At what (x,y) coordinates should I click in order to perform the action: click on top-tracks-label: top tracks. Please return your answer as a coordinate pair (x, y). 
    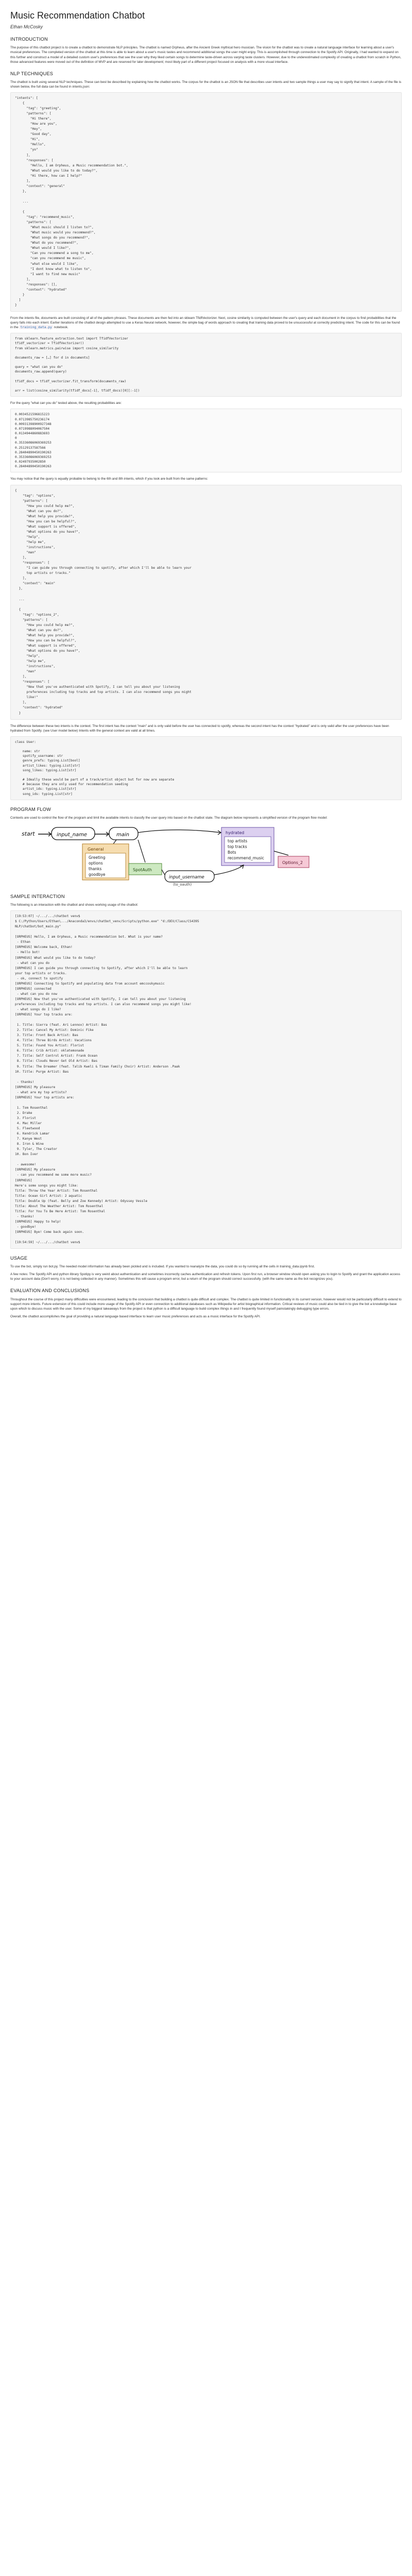
    Looking at the image, I should click on (238, 846).